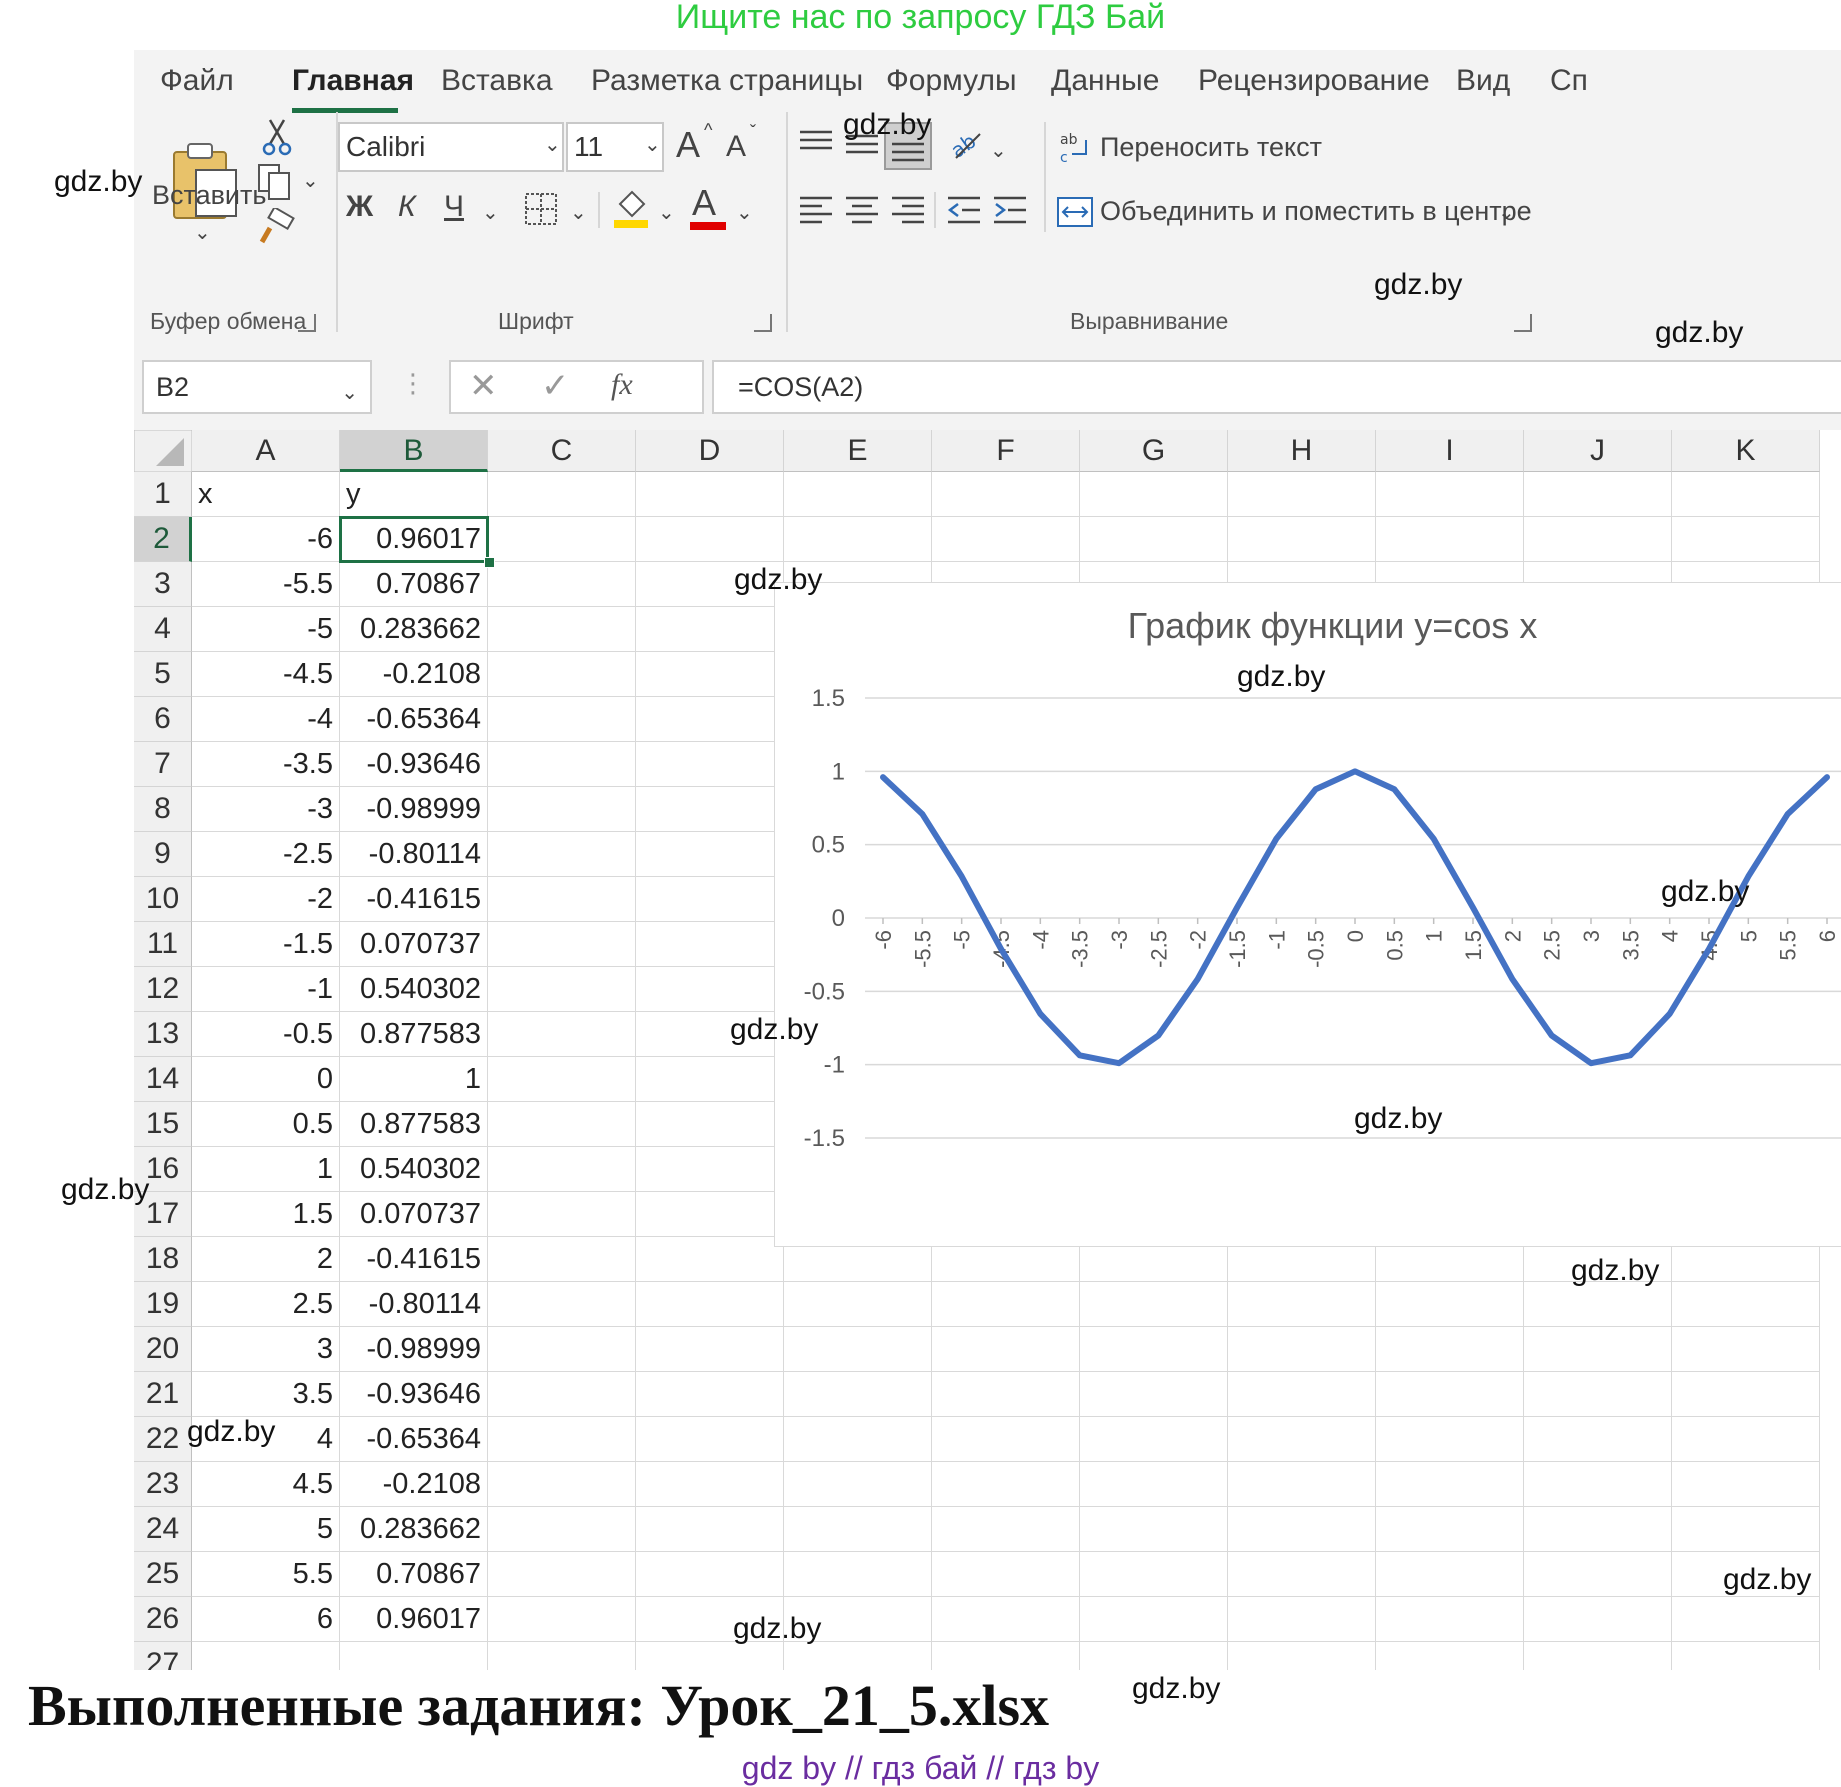 The height and width of the screenshot is (1787, 1841). I want to click on cell-x: -2, so click(266, 899).